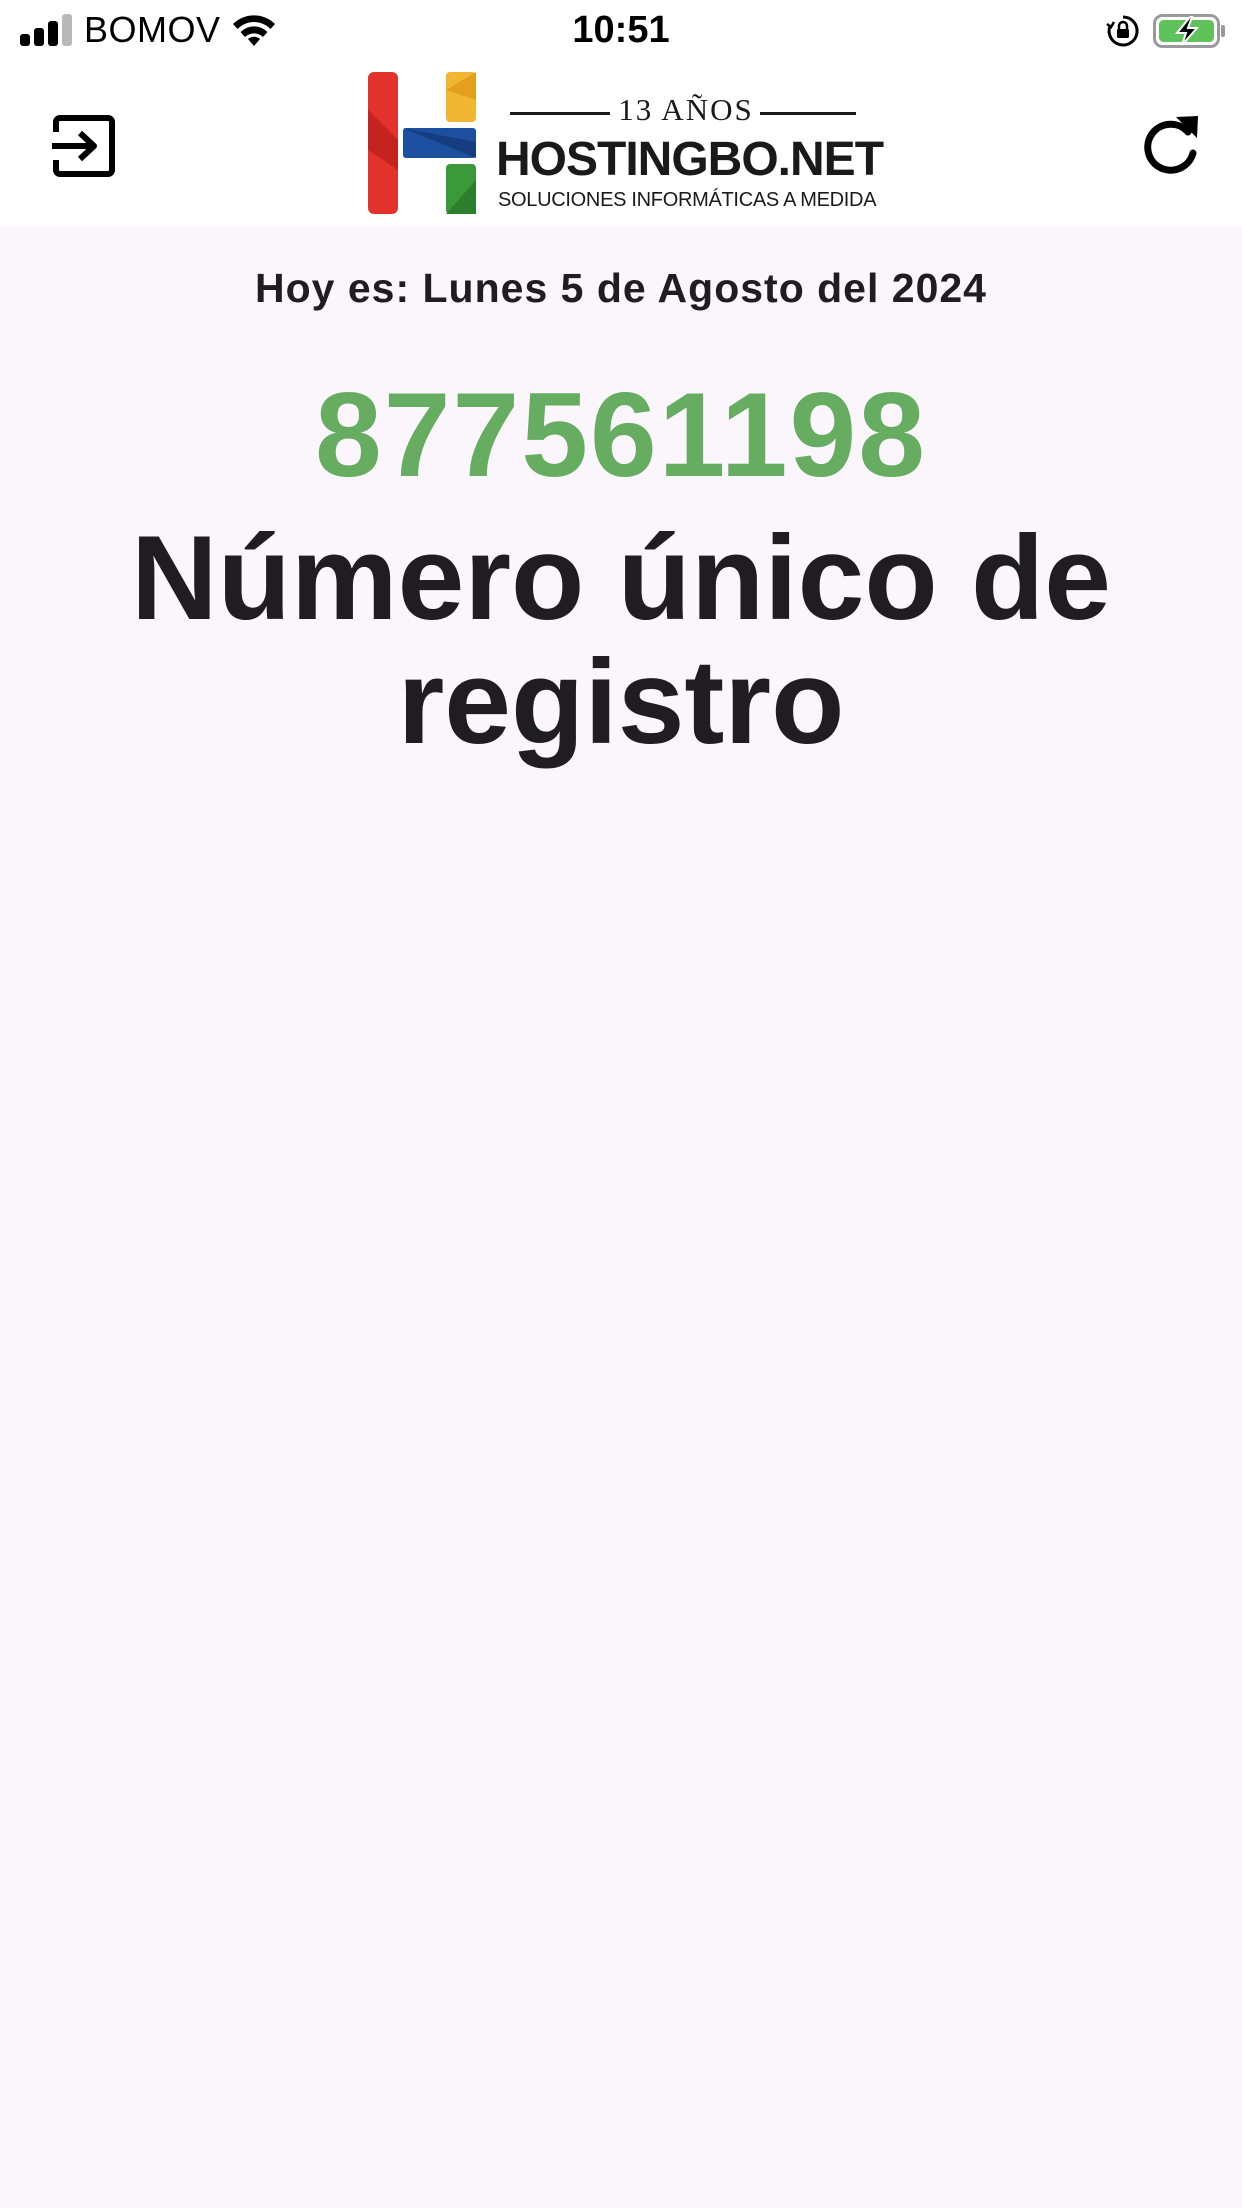  I want to click on logo-mark-icon, so click(422, 143).